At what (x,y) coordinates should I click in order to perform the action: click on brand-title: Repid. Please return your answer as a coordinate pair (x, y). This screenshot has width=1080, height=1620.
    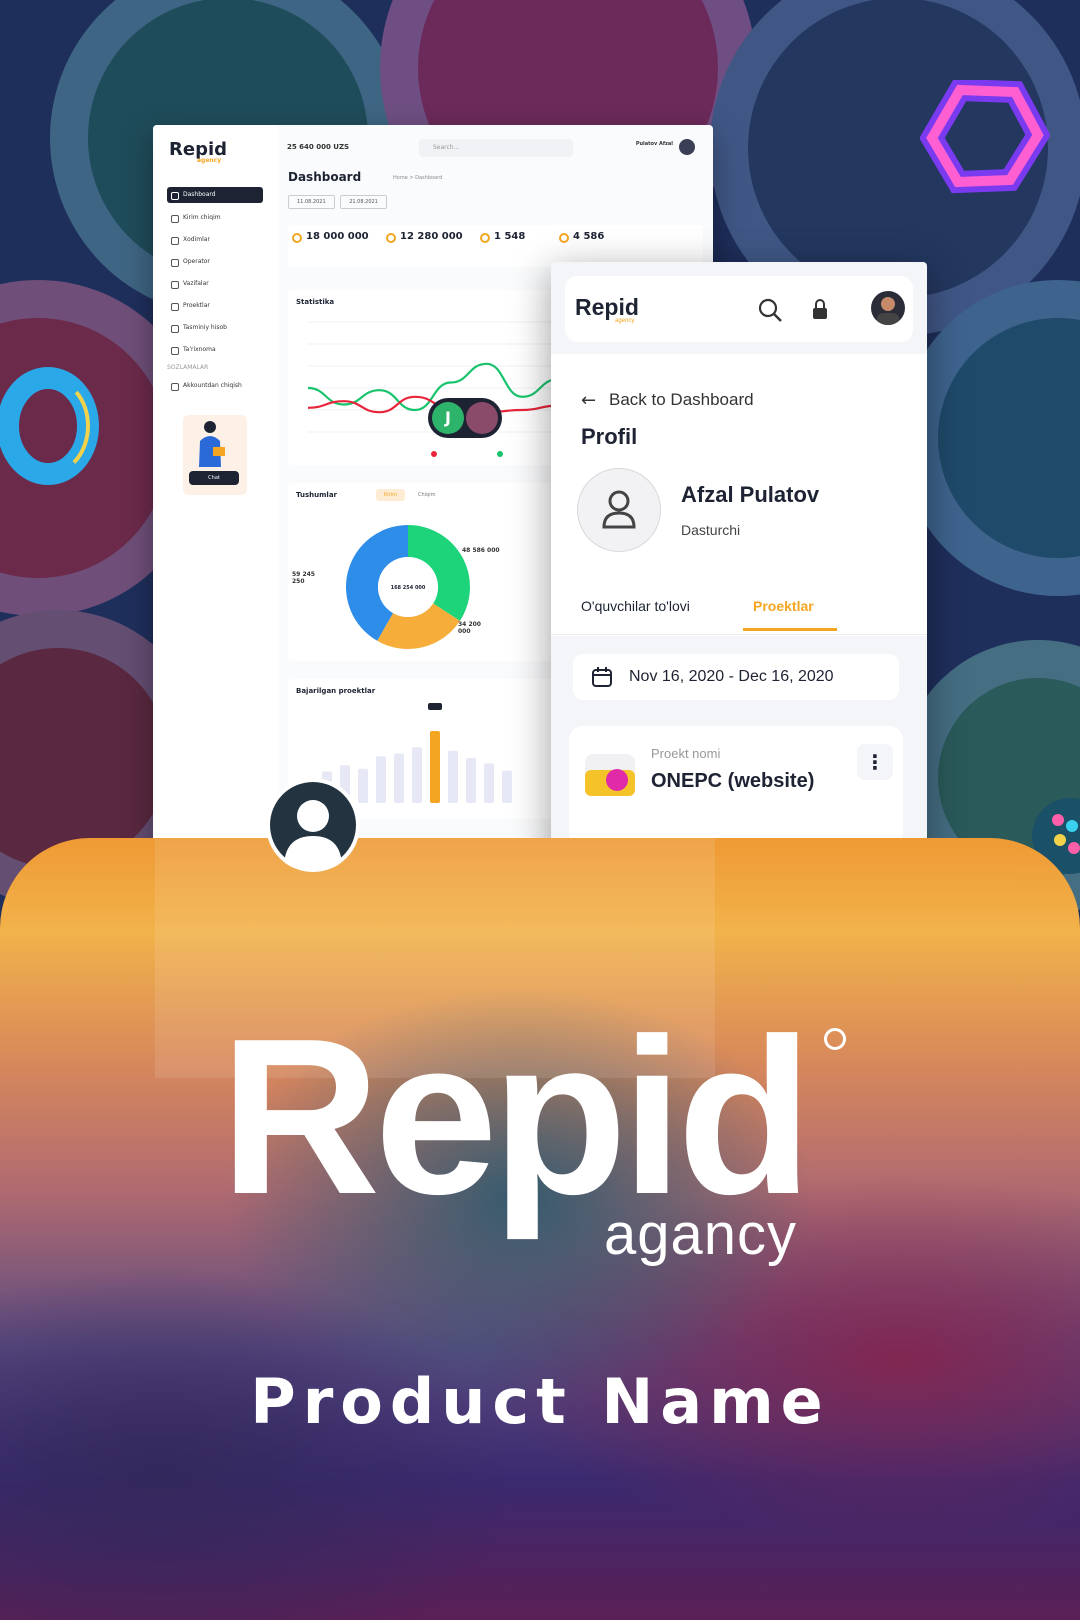
    Looking at the image, I should click on (516, 1117).